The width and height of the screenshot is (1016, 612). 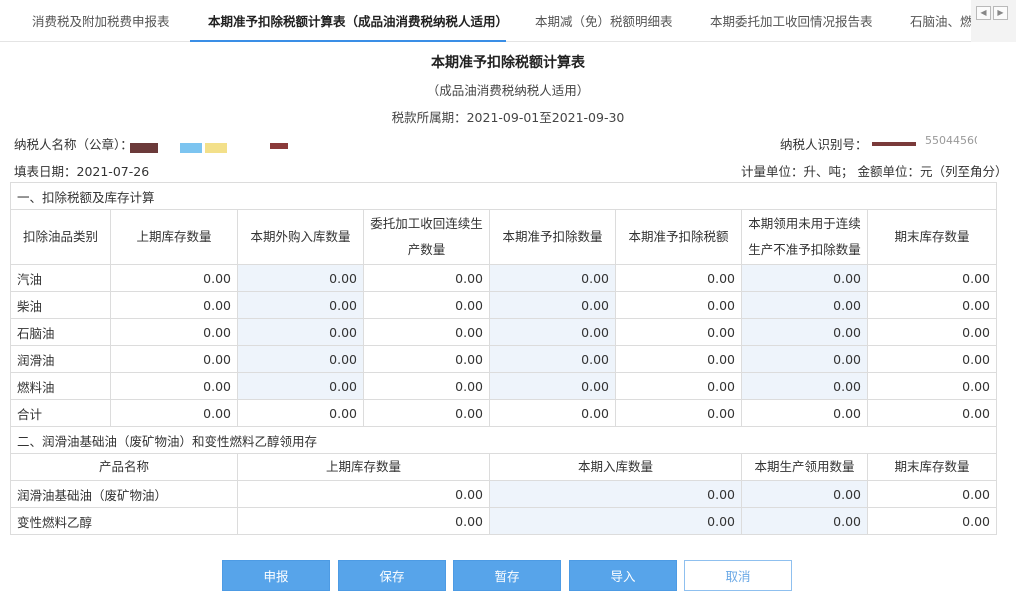 I want to click on tab-scroll-controls: ◀ ▶, so click(x=993, y=21).